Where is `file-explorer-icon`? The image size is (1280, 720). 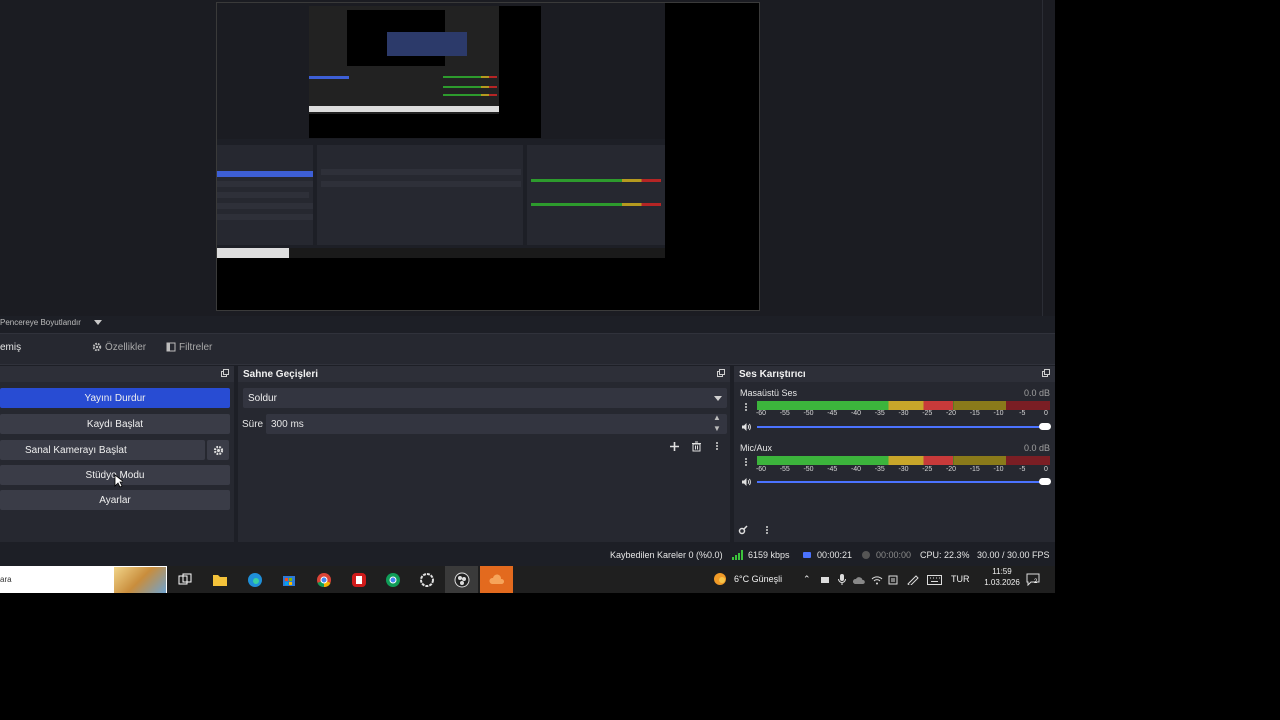
file-explorer-icon is located at coordinates (220, 580).